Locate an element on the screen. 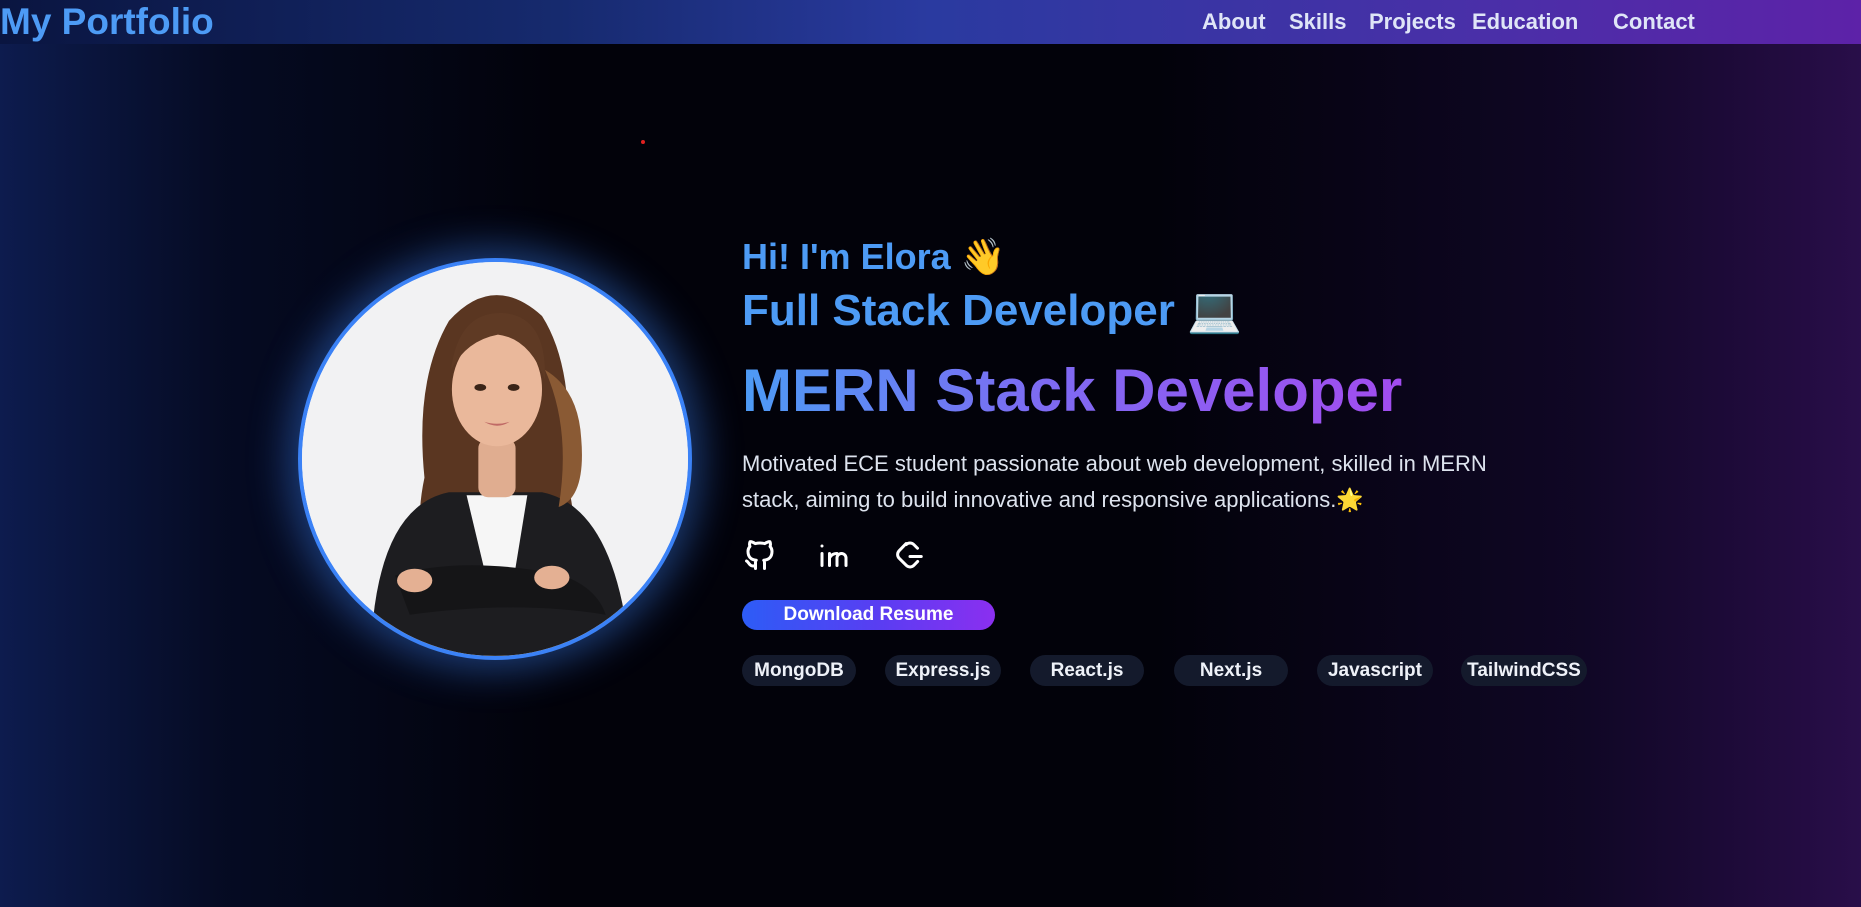  nav-link-skills: Skills is located at coordinates (1317, 22).